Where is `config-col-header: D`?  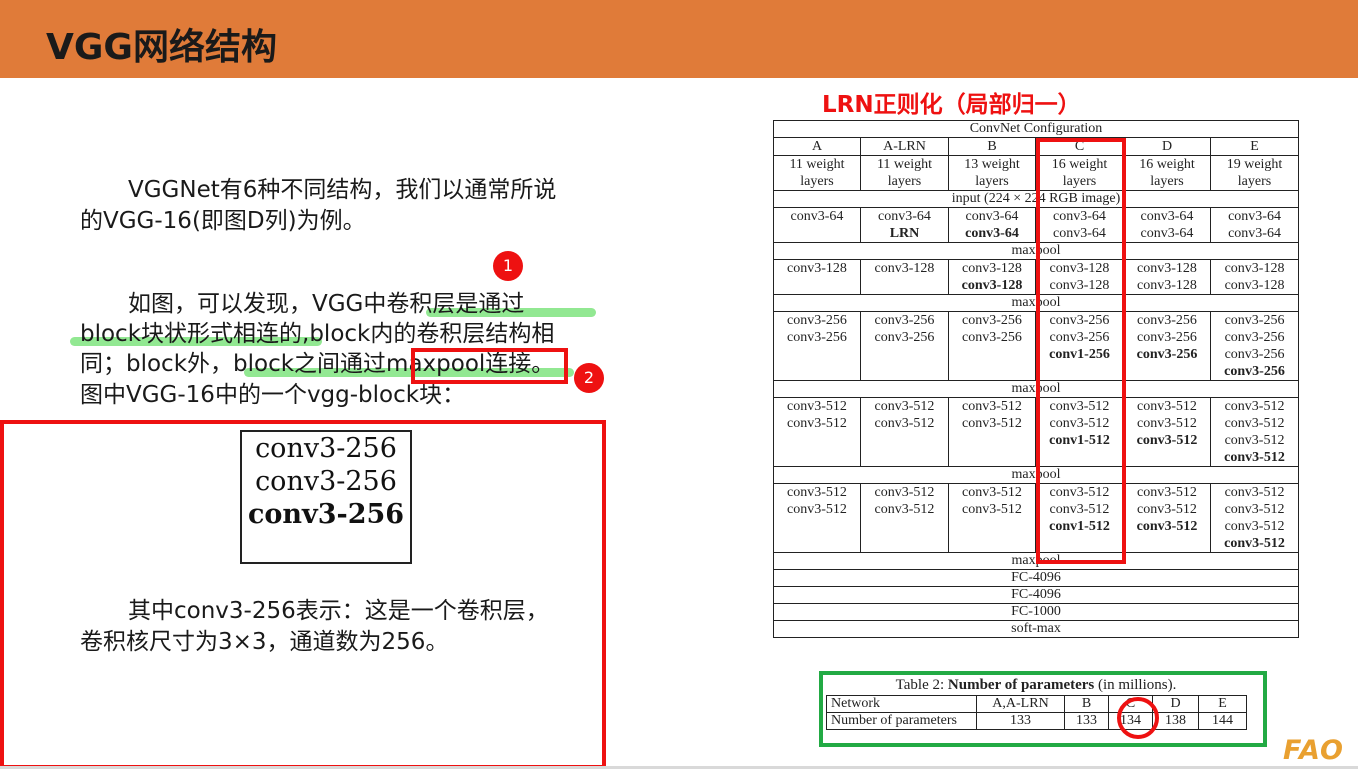 config-col-header: D is located at coordinates (1167, 146).